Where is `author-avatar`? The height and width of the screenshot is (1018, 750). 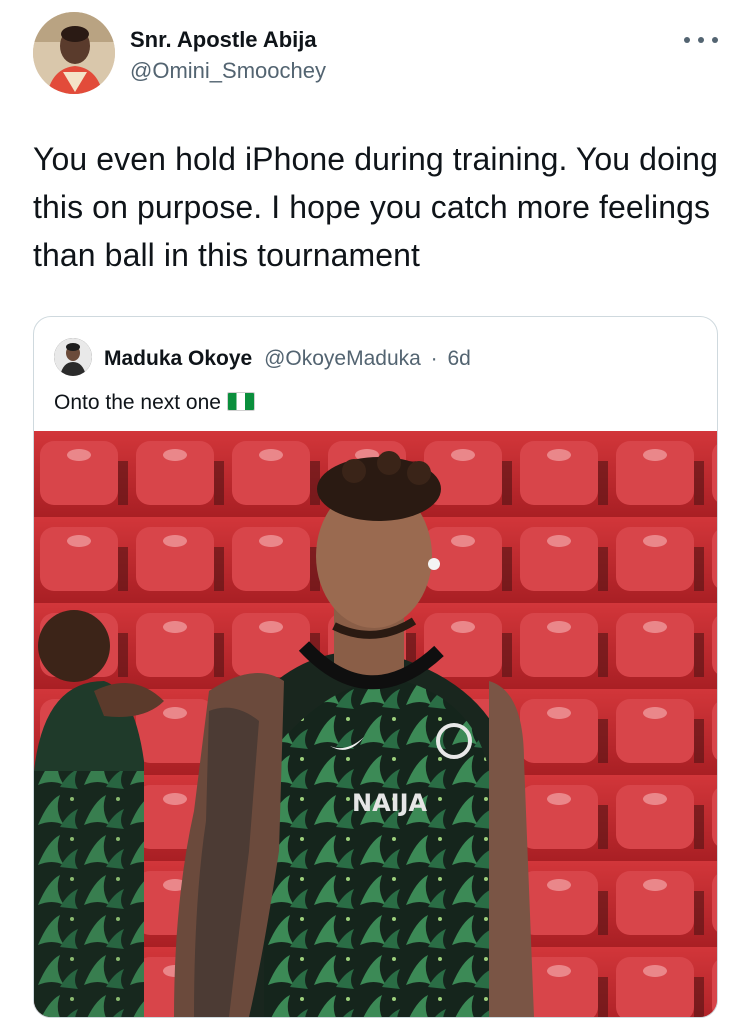
author-avatar is located at coordinates (74, 53).